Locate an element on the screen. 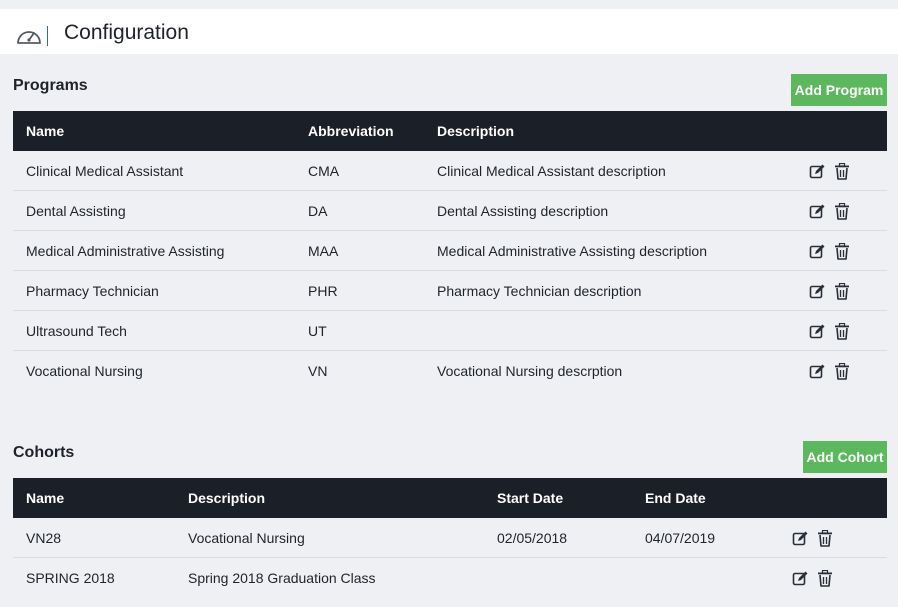  program-abbreviation-cell: CMA is located at coordinates (324, 171).